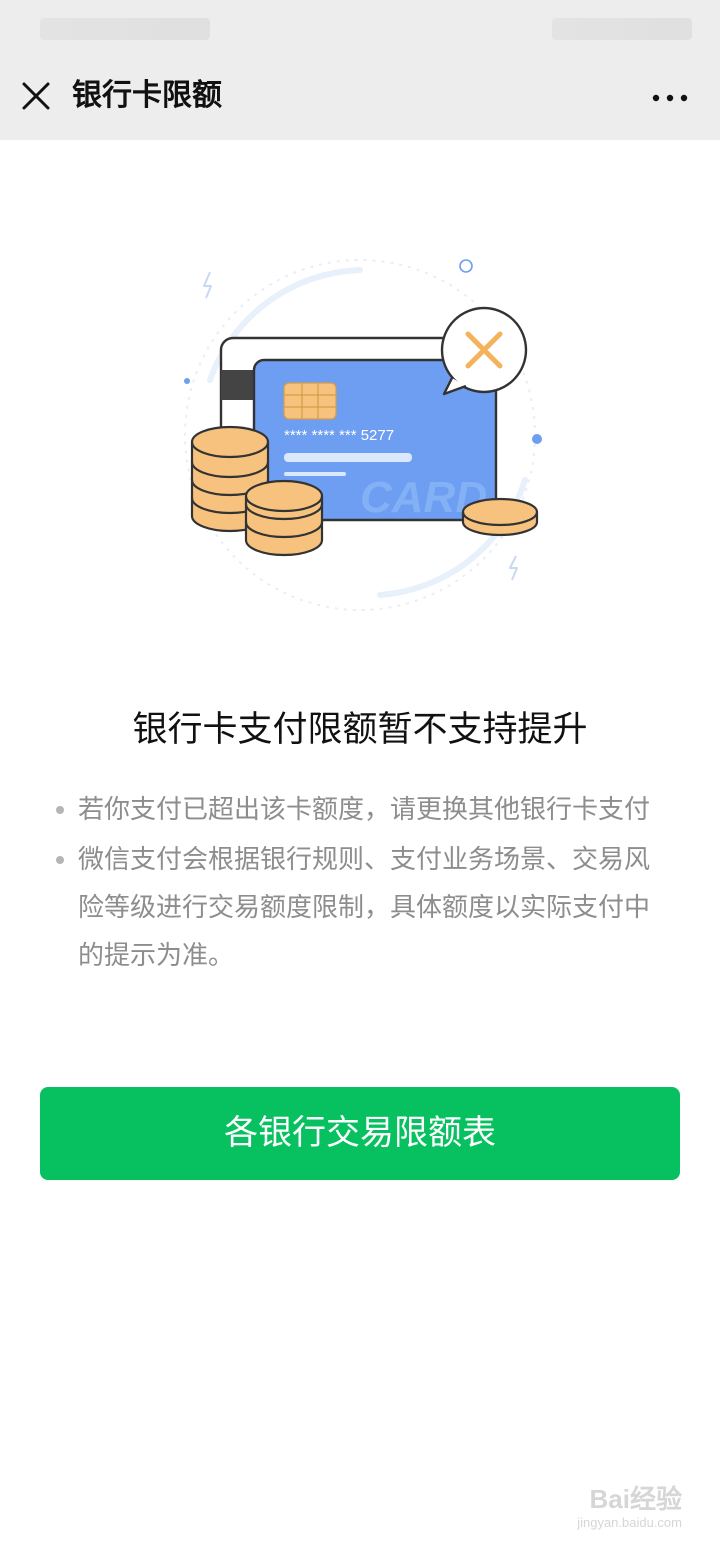  I want to click on status-bar-left-blurred, so click(125, 29).